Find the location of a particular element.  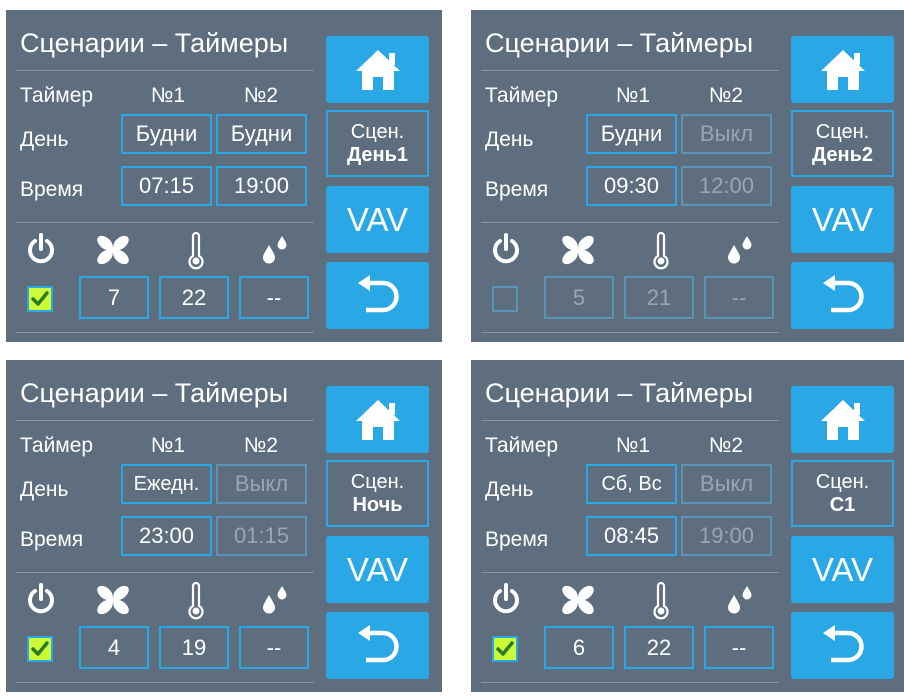

scene-name: День2 is located at coordinates (842, 155).